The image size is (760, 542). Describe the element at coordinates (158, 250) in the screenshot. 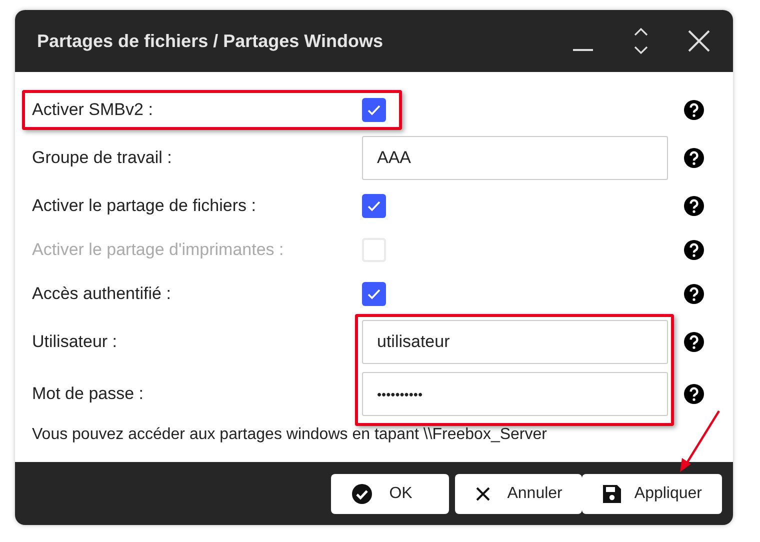

I see `field-label: Activer le partage d'imprimantes :` at that location.